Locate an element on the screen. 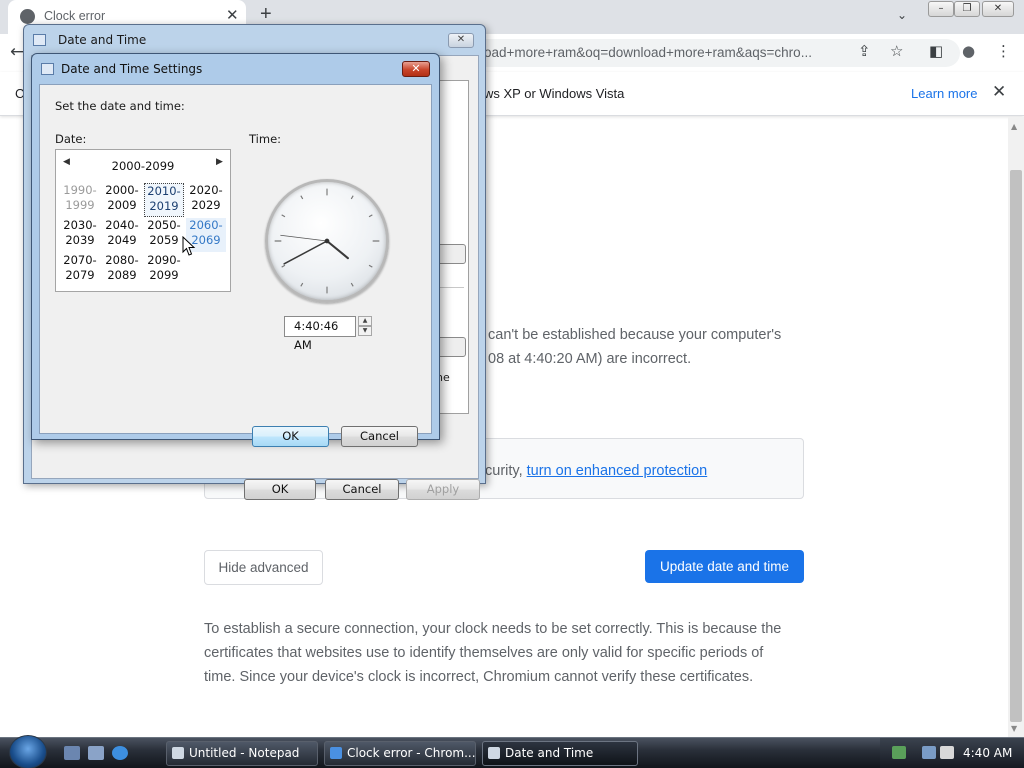 The width and height of the screenshot is (1024, 768). scrollbar-thumb is located at coordinates (1016, 446).